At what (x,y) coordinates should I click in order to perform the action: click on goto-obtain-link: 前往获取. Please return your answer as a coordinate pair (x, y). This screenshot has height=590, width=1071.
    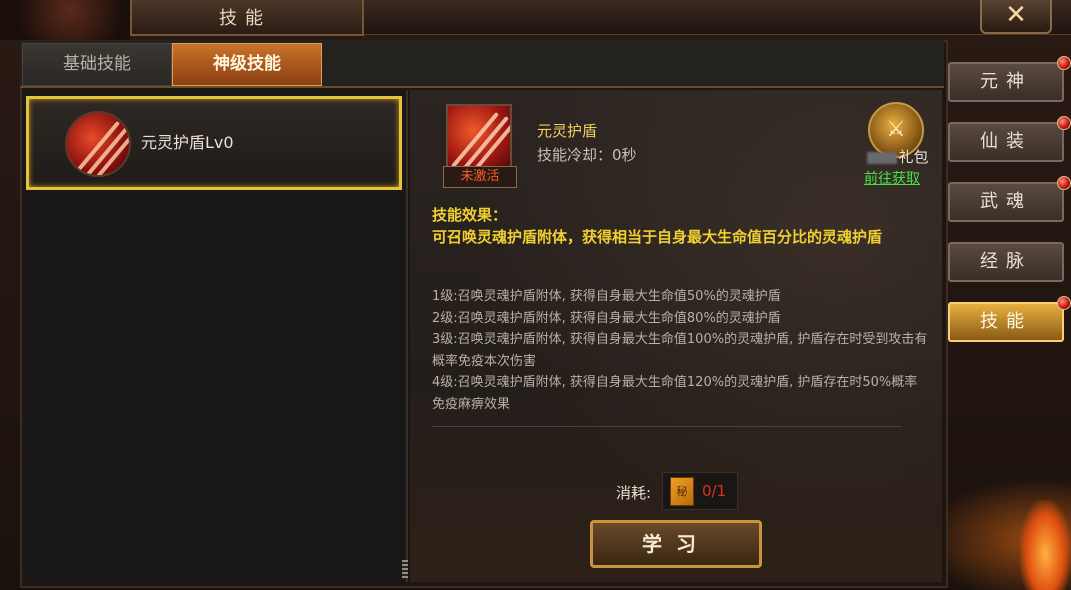
    Looking at the image, I should click on (892, 178).